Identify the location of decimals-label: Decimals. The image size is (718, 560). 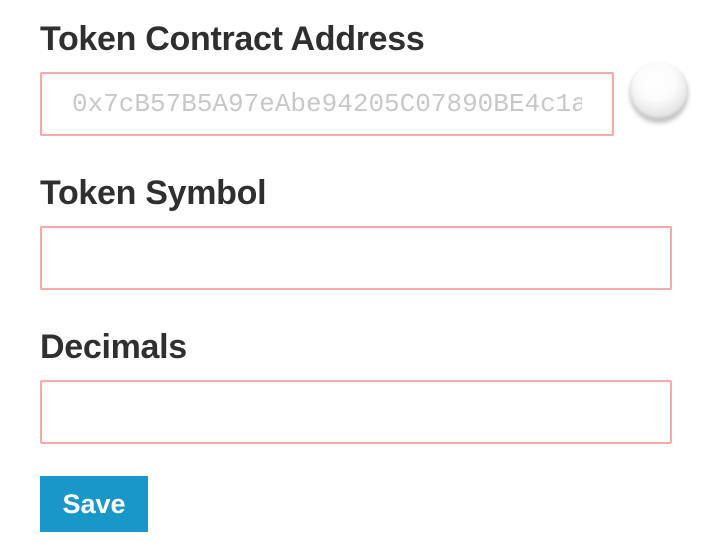
(113, 347).